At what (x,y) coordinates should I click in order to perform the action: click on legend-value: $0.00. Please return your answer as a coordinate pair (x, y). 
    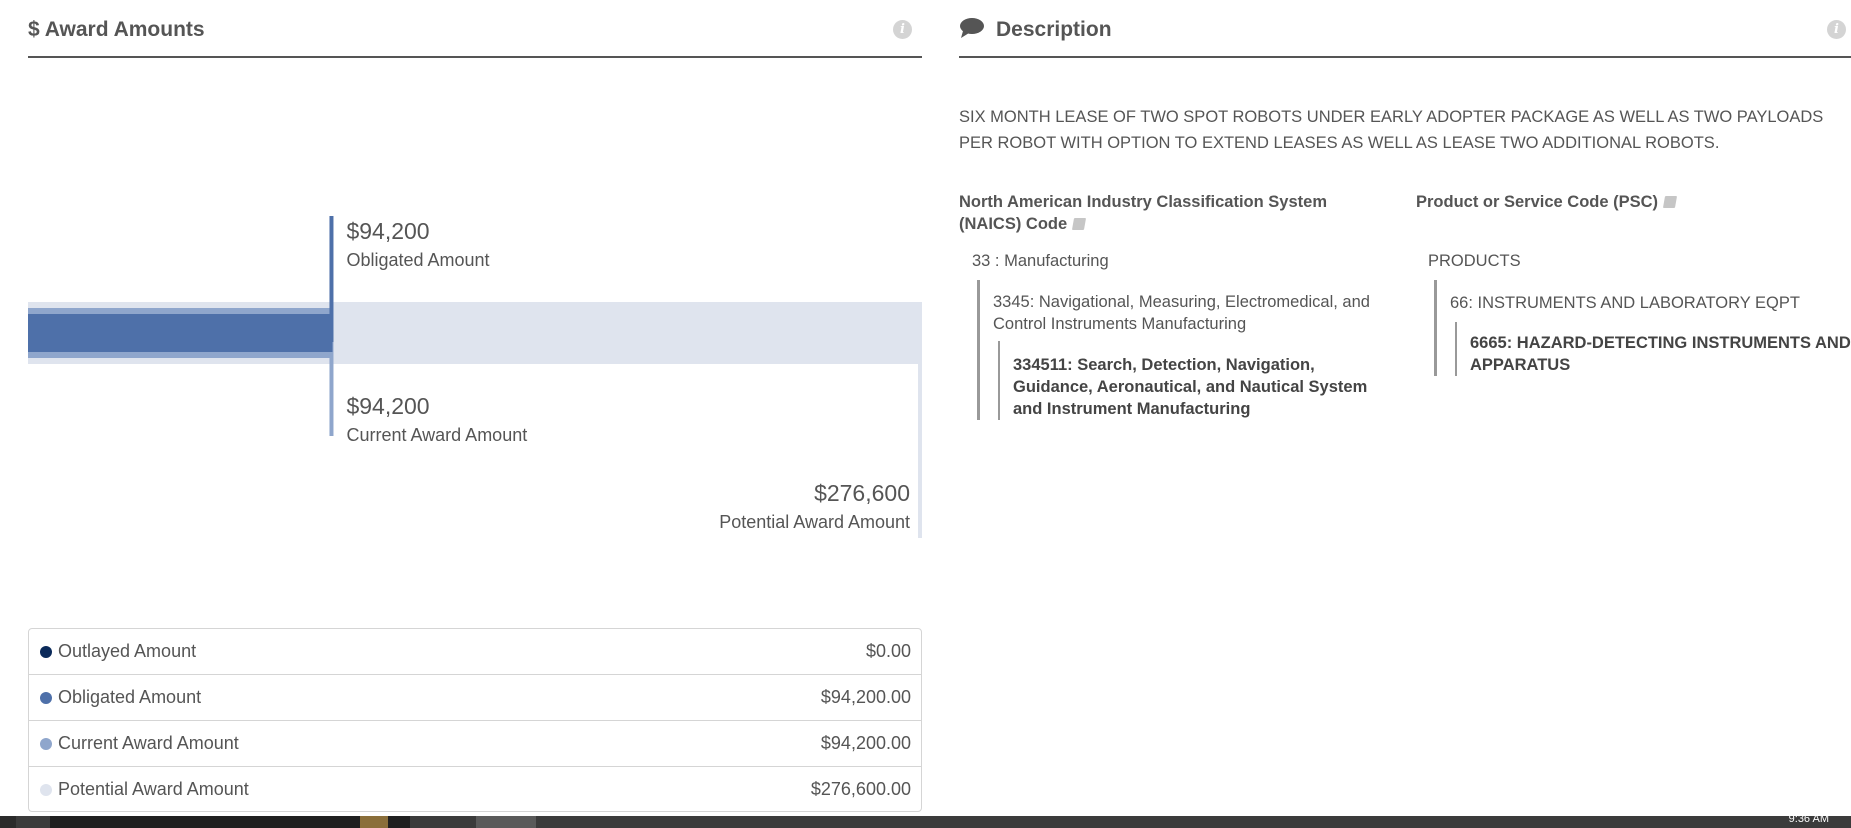
    Looking at the image, I should click on (888, 651).